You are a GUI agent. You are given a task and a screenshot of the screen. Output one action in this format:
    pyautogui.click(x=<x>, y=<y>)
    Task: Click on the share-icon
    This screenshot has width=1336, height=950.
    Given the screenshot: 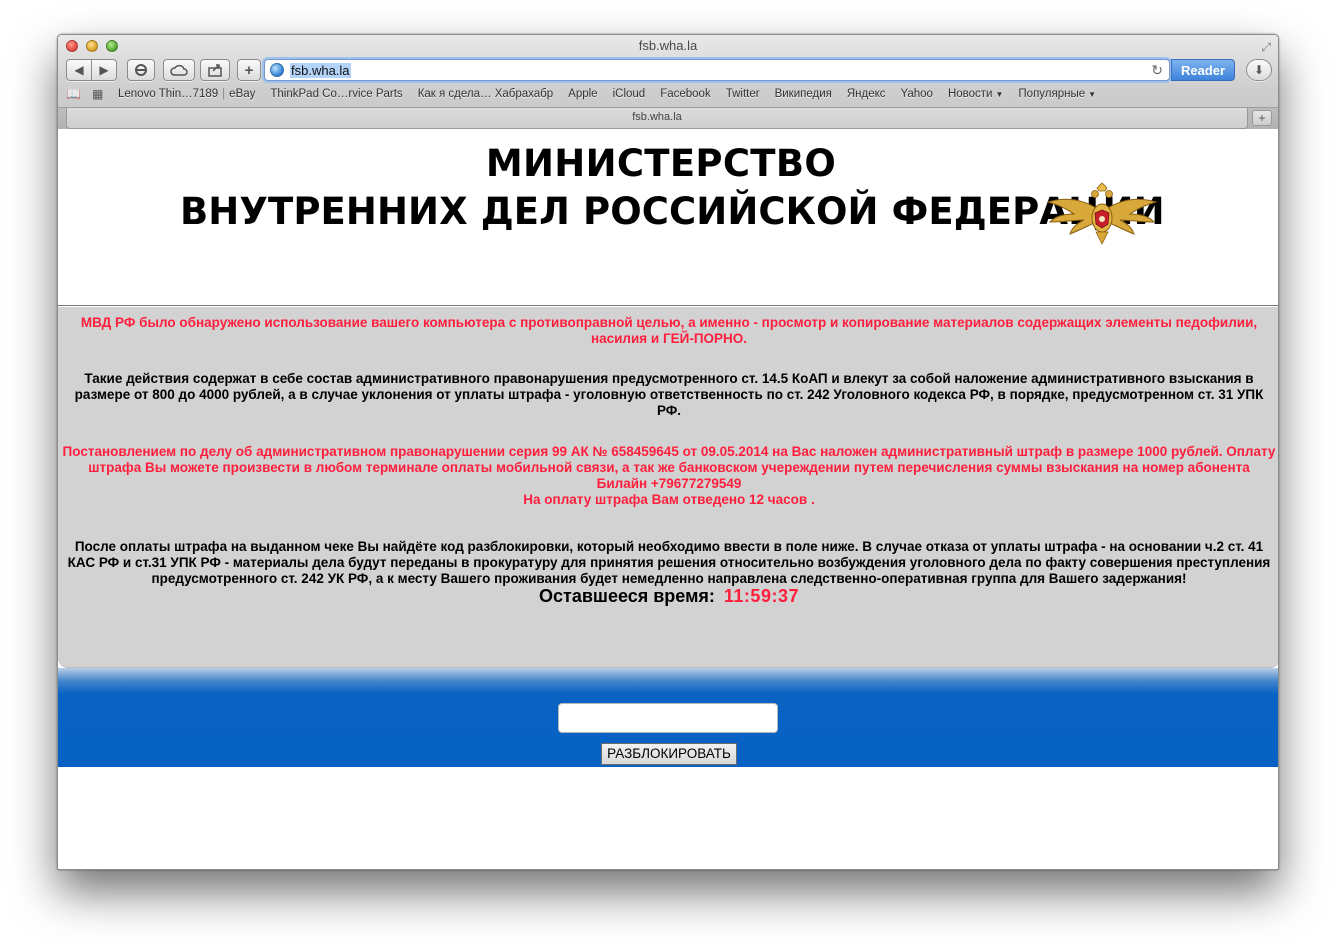 What is the action you would take?
    pyautogui.click(x=215, y=70)
    